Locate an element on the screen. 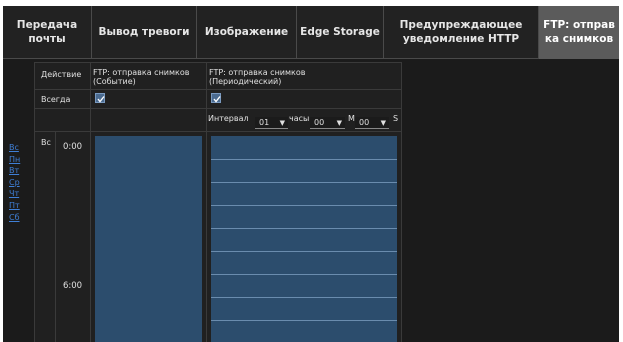 The width and height of the screenshot is (623, 342). col1-header-cell: FTP: отправка снимков (Событие) is located at coordinates (148, 76).